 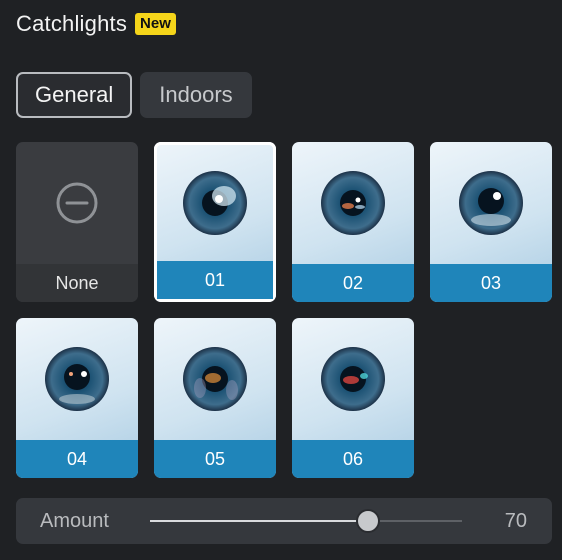 I want to click on preset-tile-03: 03, so click(x=491, y=222).